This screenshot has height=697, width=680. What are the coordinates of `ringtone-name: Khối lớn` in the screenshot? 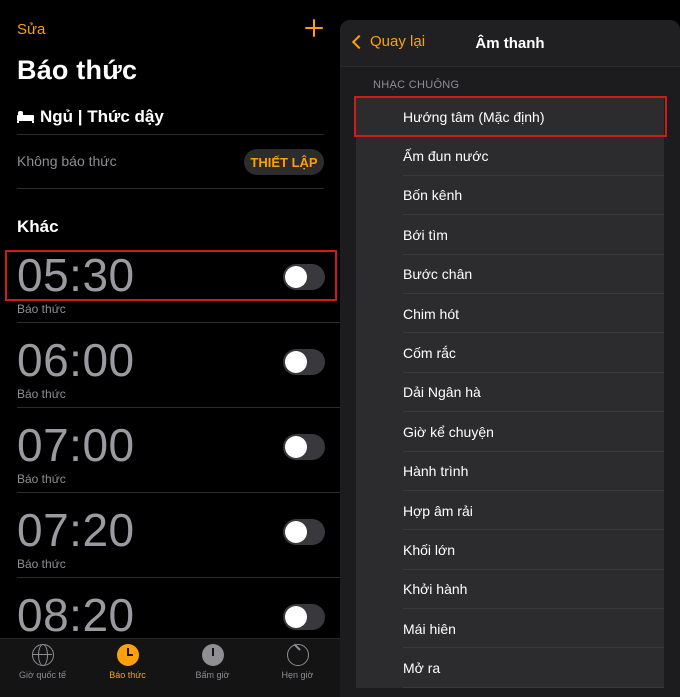 It's located at (429, 549).